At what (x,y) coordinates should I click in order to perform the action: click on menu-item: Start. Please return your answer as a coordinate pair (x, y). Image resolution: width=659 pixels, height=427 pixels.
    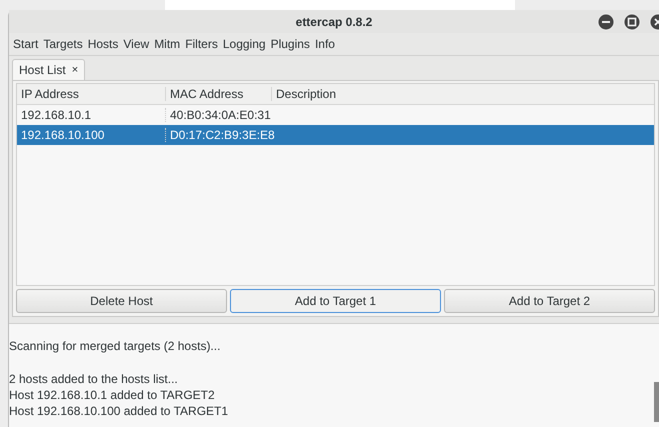
    Looking at the image, I should click on (28, 44).